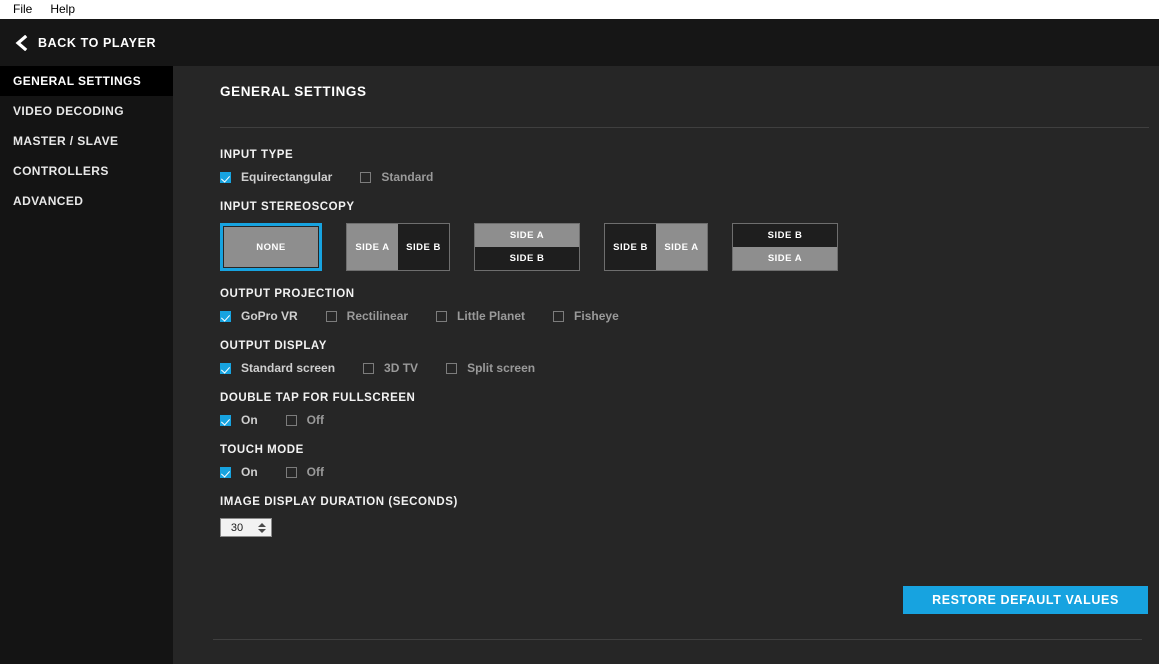 The image size is (1159, 664). I want to click on section-label: DOUBLE TAP FOR FULLSCREEN, so click(318, 398).